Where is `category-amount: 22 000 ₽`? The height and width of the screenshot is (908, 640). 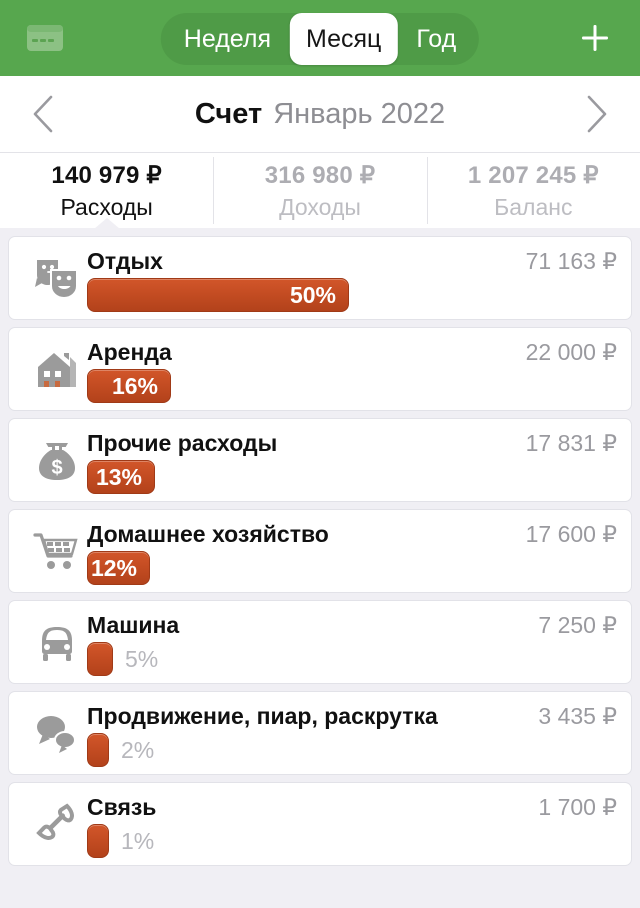
category-amount: 22 000 ₽ is located at coordinates (571, 352).